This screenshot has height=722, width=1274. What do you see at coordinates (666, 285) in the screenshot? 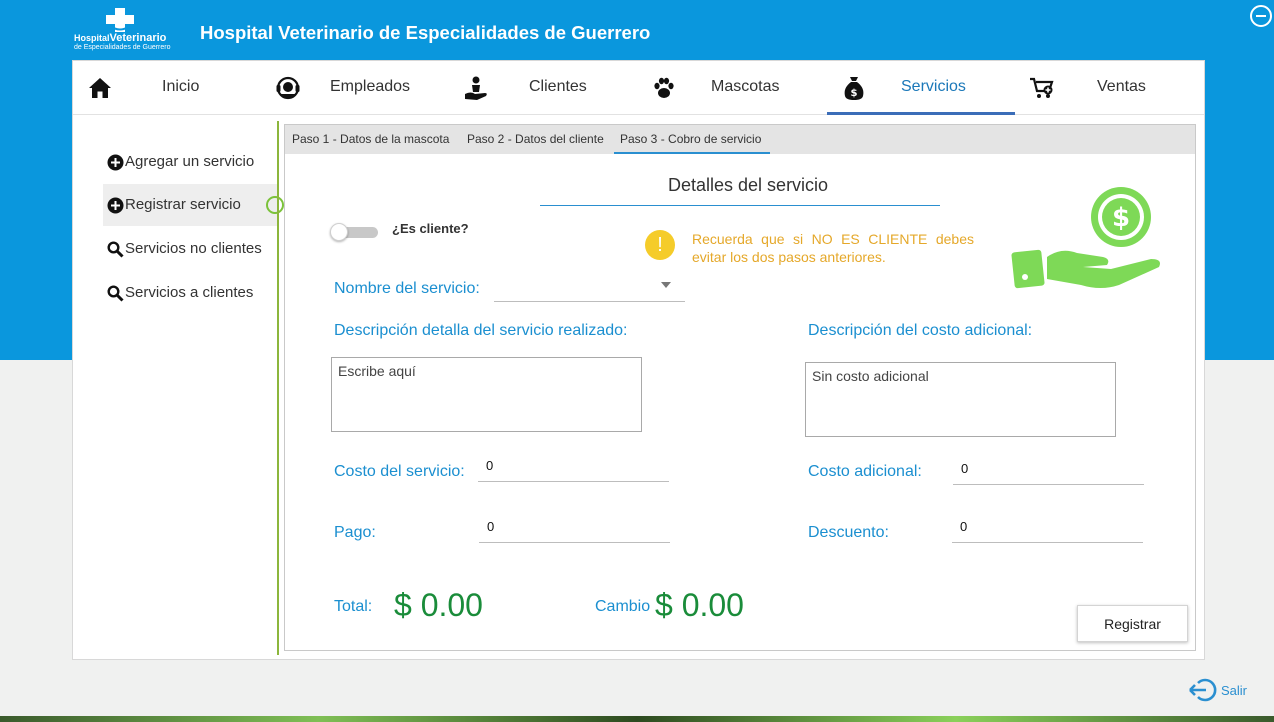
I see `chevron-down-icon` at bounding box center [666, 285].